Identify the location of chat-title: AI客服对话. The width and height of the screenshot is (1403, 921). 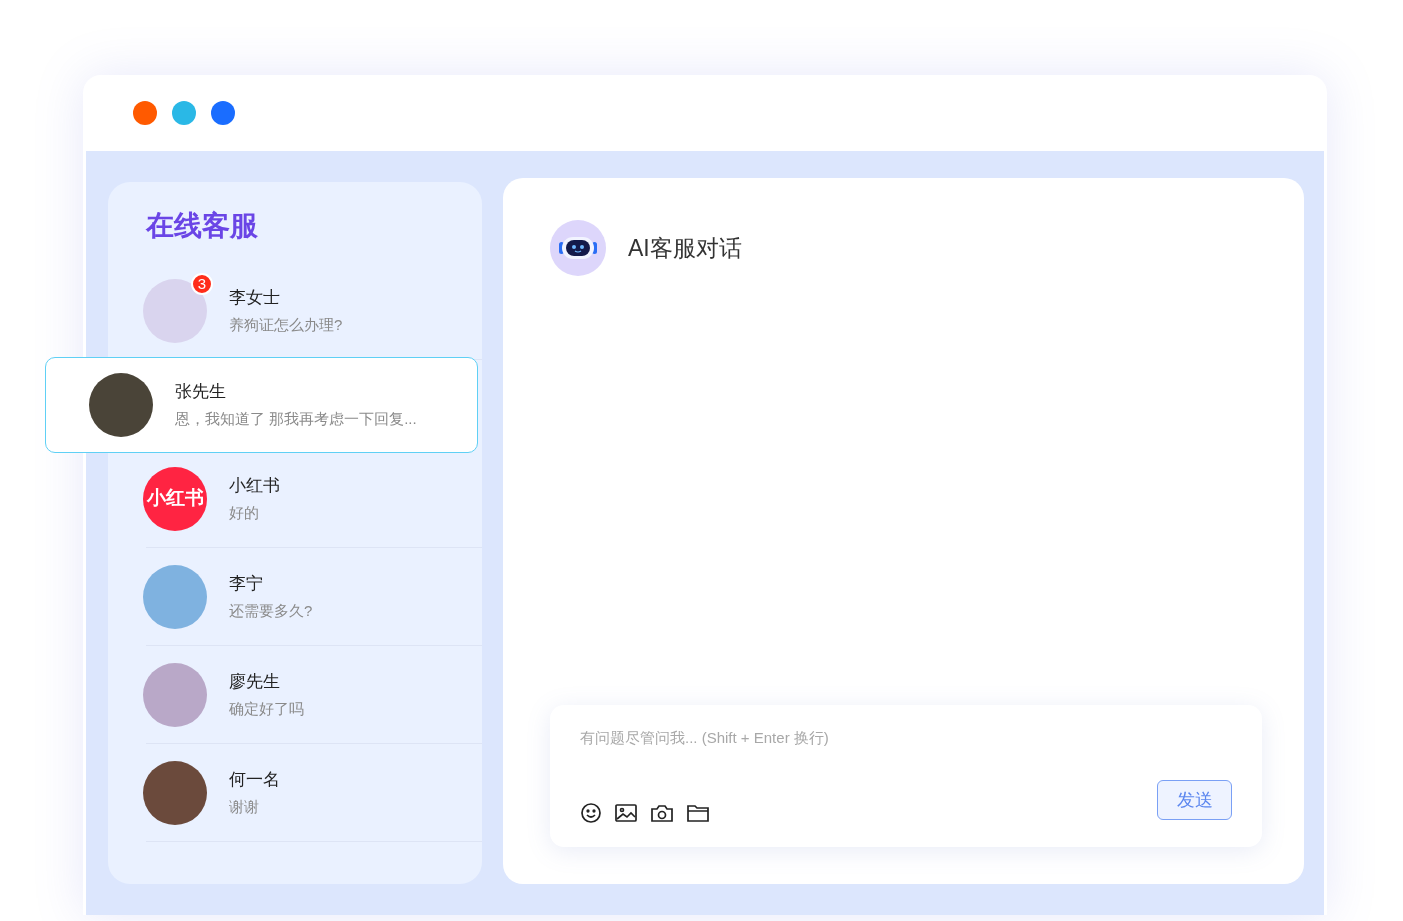
(685, 248).